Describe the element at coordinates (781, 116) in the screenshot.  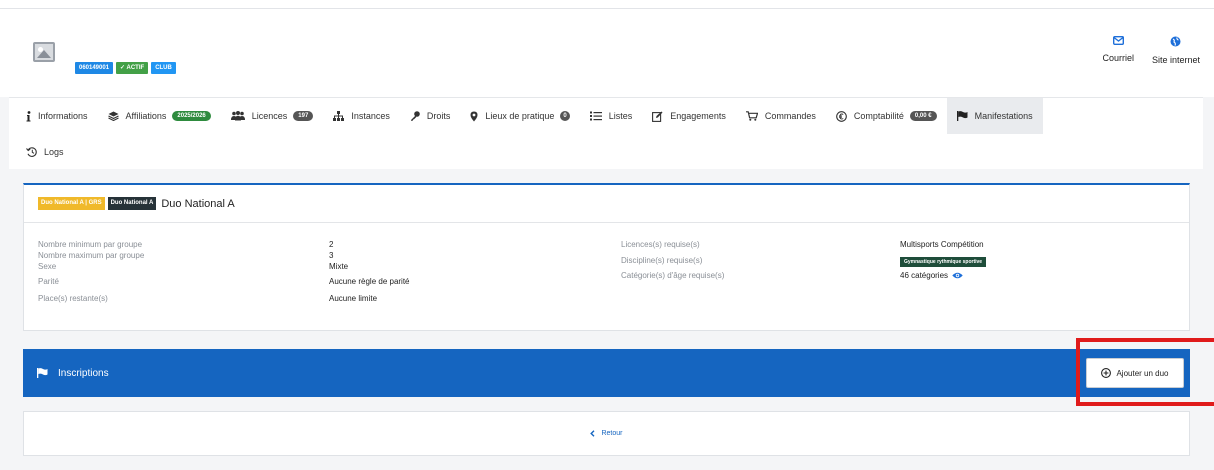
I see `tab-commandes: Commandes` at that location.